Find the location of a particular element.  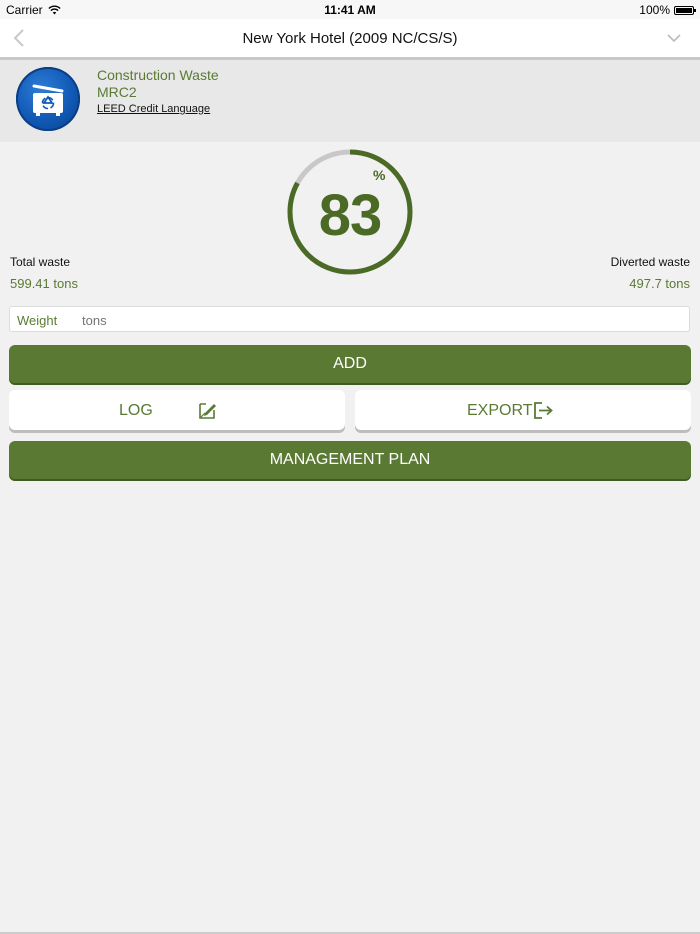

battery-percent: 100% is located at coordinates (654, 10).